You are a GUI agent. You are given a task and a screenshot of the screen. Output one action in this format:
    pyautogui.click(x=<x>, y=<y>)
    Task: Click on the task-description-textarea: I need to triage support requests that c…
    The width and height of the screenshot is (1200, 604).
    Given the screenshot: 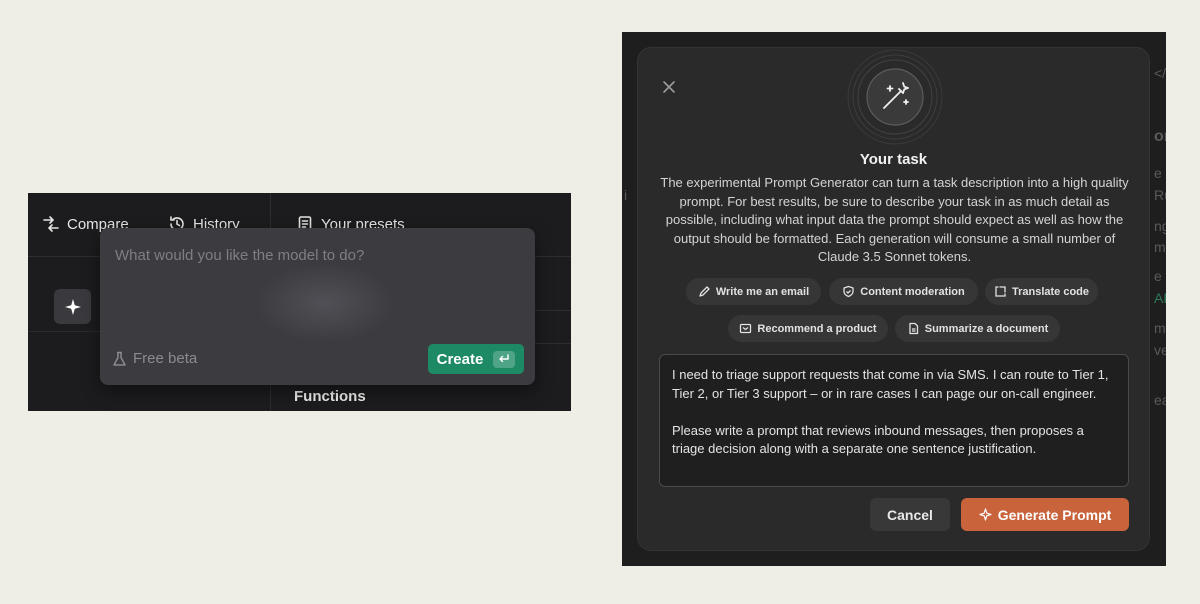 What is the action you would take?
    pyautogui.click(x=894, y=420)
    